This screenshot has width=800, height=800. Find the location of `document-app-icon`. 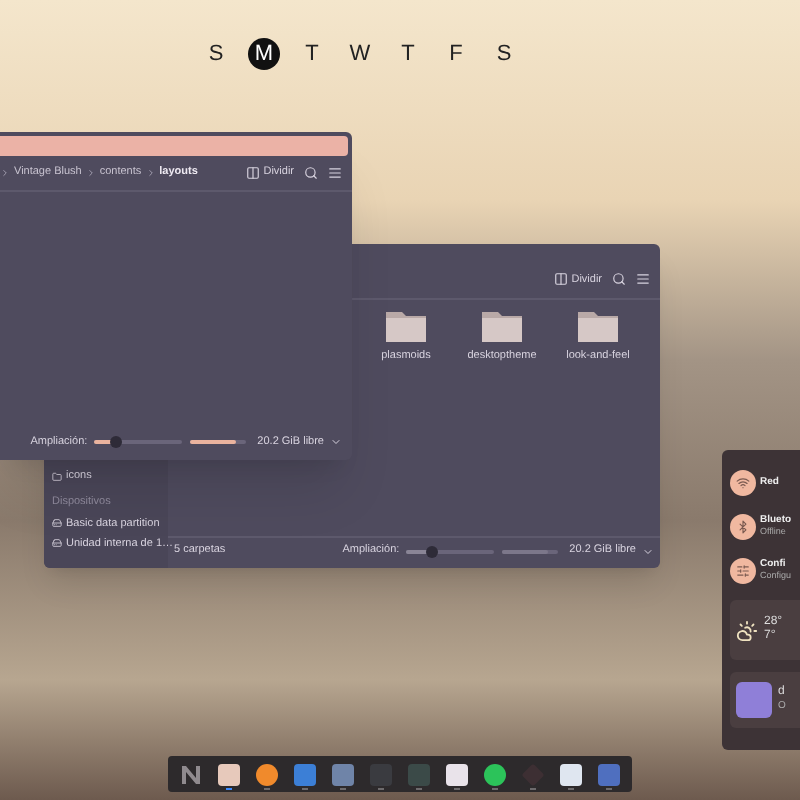

document-app-icon is located at coordinates (457, 774).